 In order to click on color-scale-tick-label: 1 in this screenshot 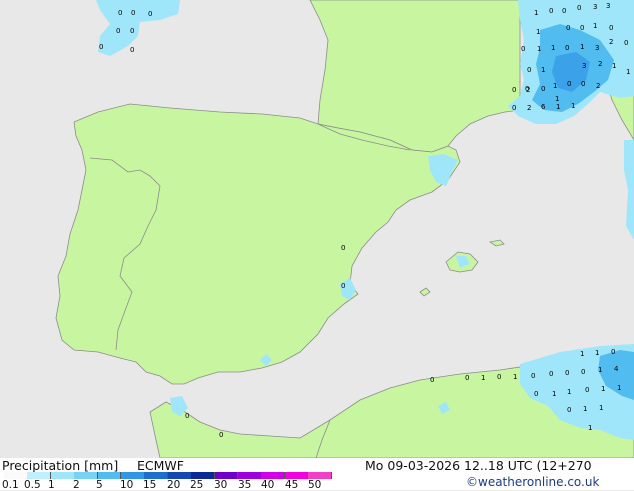, I will do `click(51, 485)`.